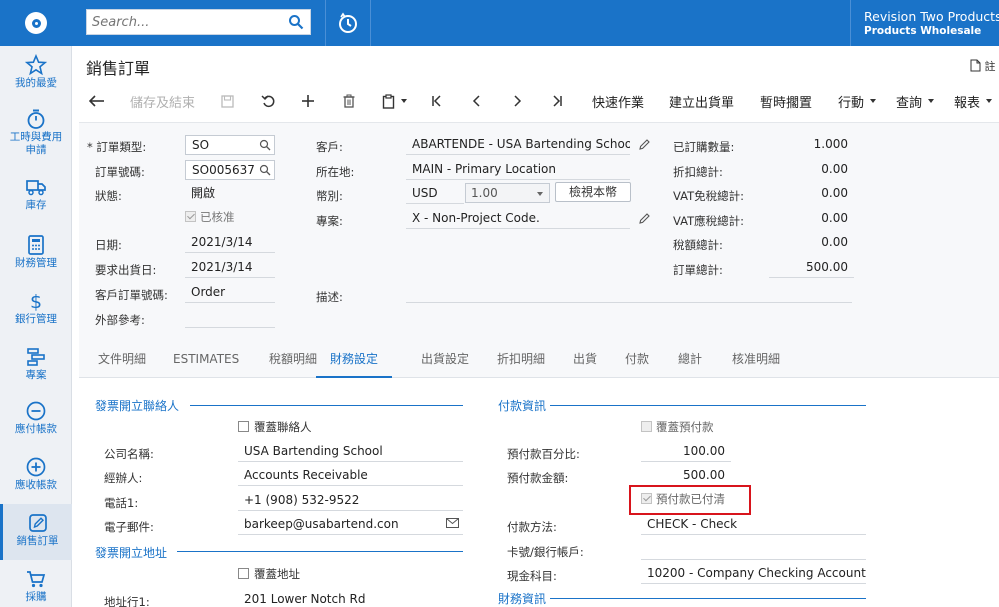 The height and width of the screenshot is (607, 999). What do you see at coordinates (348, 23) in the screenshot?
I see `history-button` at bounding box center [348, 23].